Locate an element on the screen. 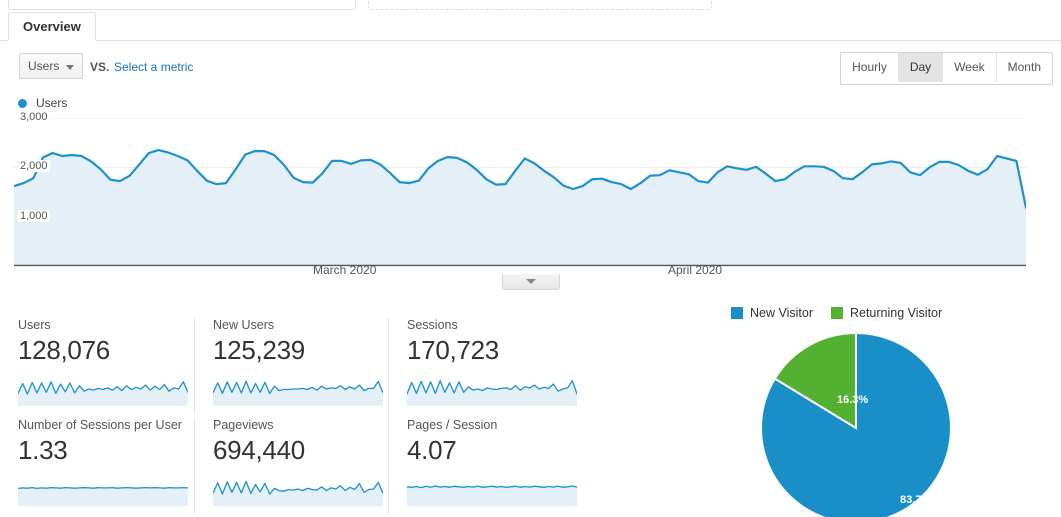 This screenshot has width=1061, height=517. timeline-y-label: 1,000 is located at coordinates (34, 215).